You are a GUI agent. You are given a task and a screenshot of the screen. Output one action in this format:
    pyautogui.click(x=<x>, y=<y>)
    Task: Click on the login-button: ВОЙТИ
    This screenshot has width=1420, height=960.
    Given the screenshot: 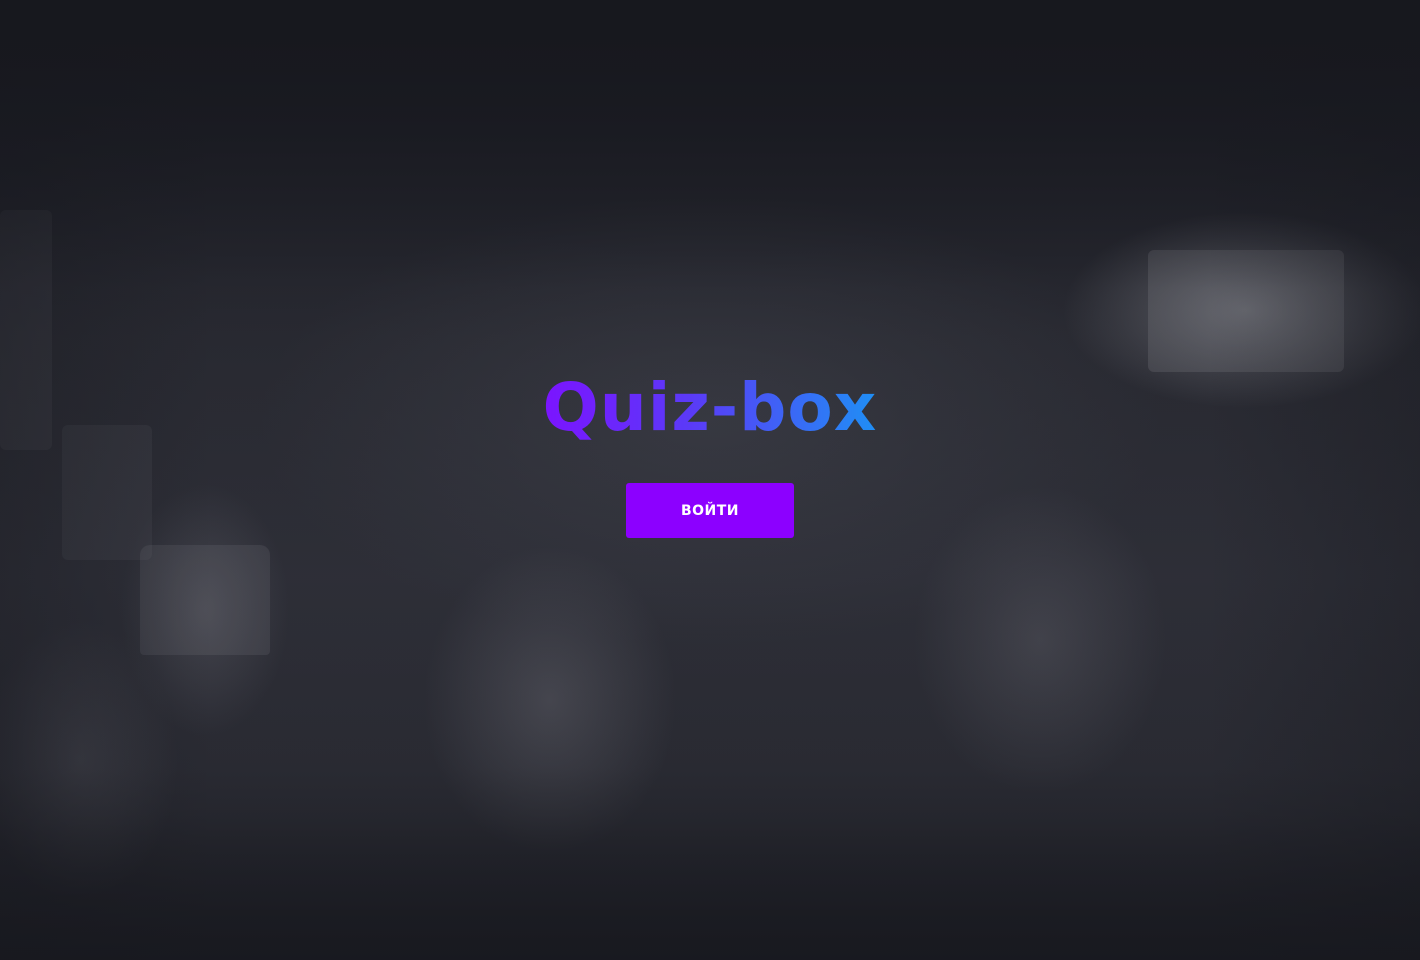 What is the action you would take?
    pyautogui.click(x=710, y=510)
    